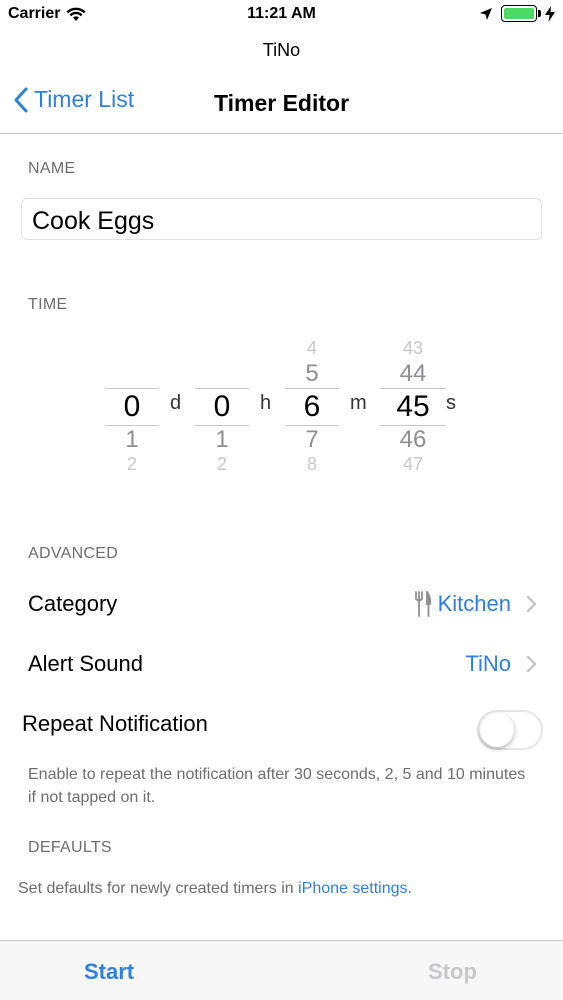  I want to click on picker-column-minutes: 4 5 6 7 8, so click(312, 404).